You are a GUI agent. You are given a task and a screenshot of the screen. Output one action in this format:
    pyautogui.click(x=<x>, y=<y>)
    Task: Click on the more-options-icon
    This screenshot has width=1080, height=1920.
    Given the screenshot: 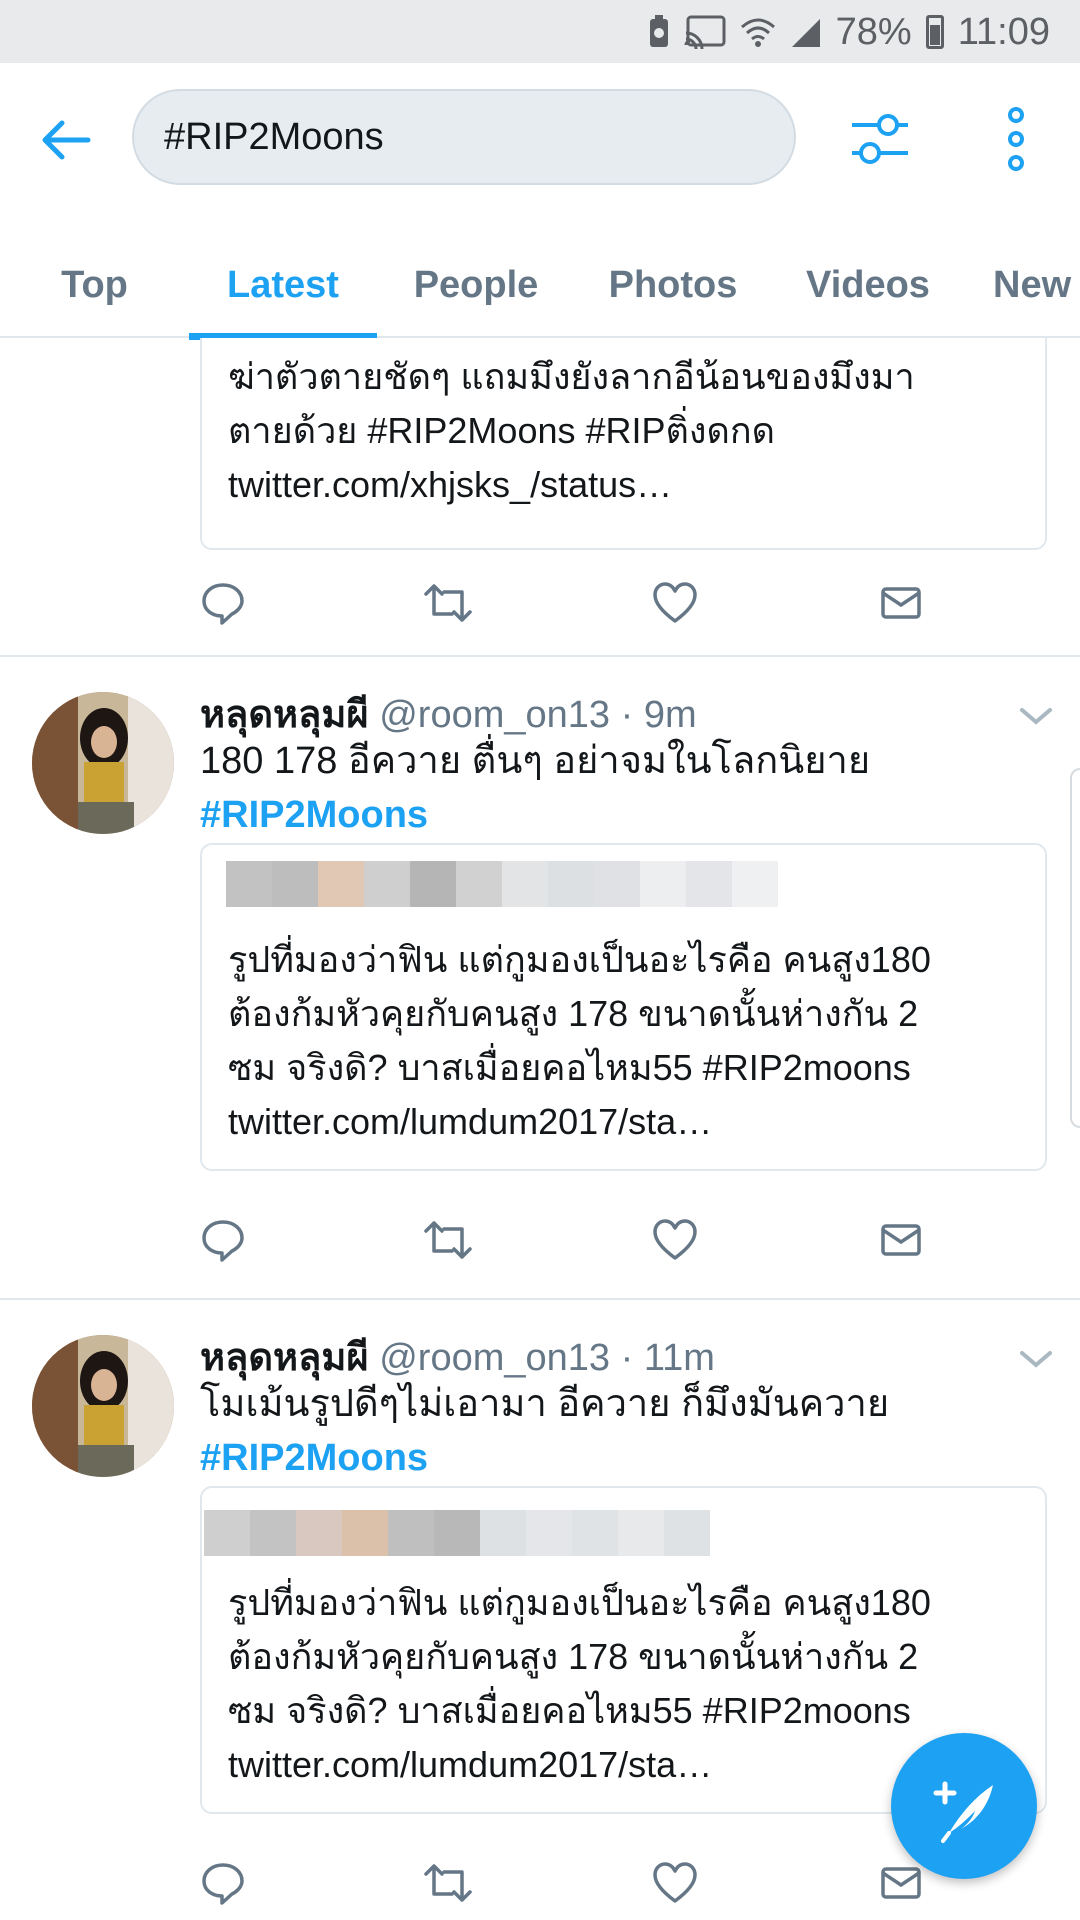 What is the action you would take?
    pyautogui.click(x=1016, y=139)
    